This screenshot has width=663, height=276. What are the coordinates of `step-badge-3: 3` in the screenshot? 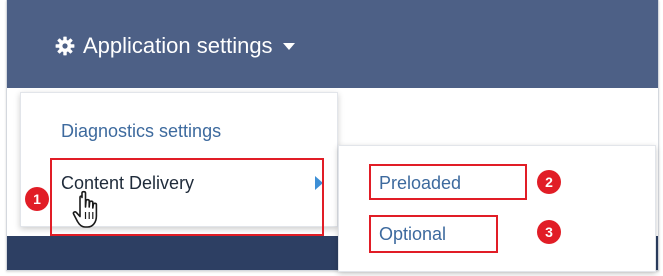 It's located at (549, 232).